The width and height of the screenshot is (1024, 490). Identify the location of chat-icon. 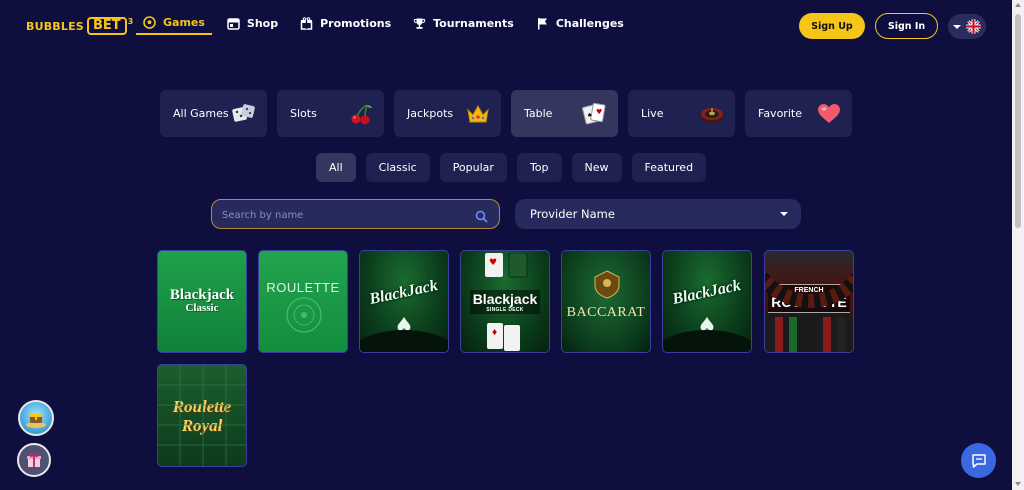
(978, 460).